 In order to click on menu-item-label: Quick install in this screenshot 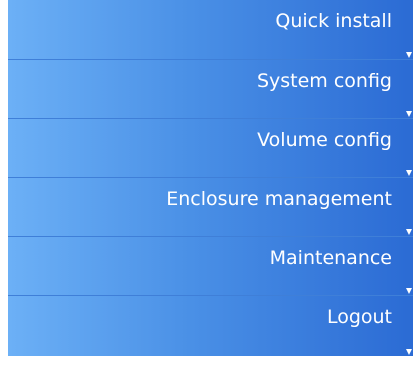, I will do `click(333, 21)`.